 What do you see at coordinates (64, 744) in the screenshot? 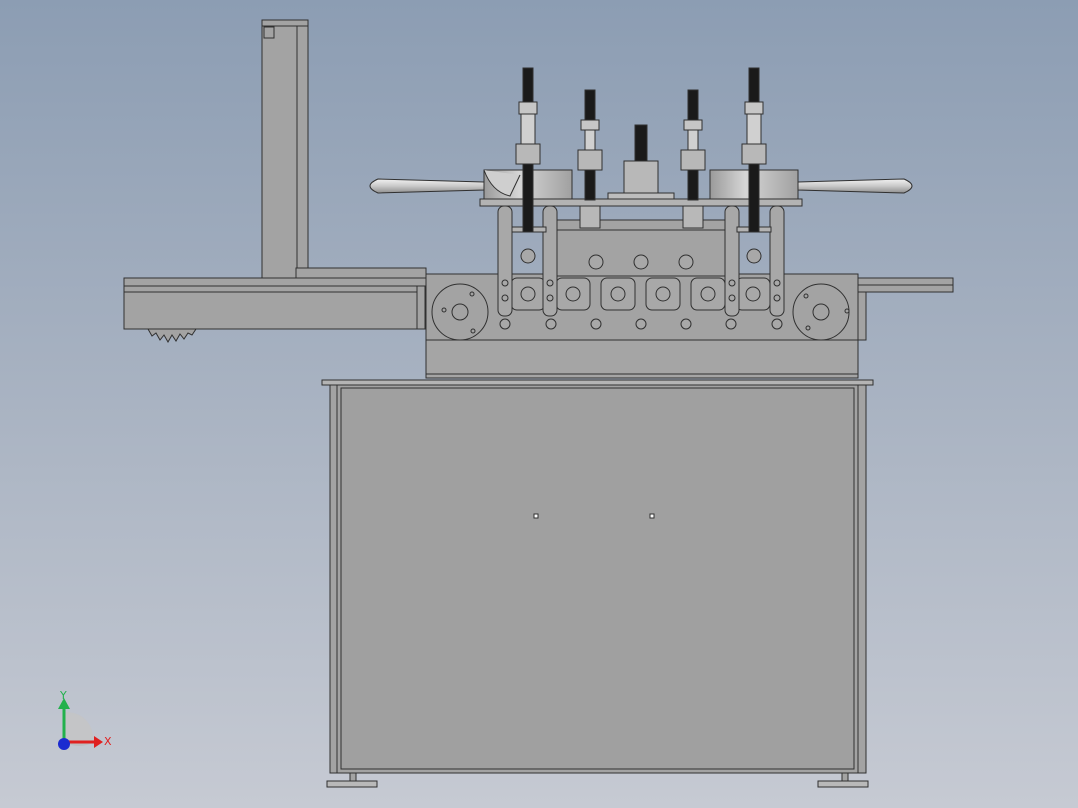
I see `z-axis-dot` at bounding box center [64, 744].